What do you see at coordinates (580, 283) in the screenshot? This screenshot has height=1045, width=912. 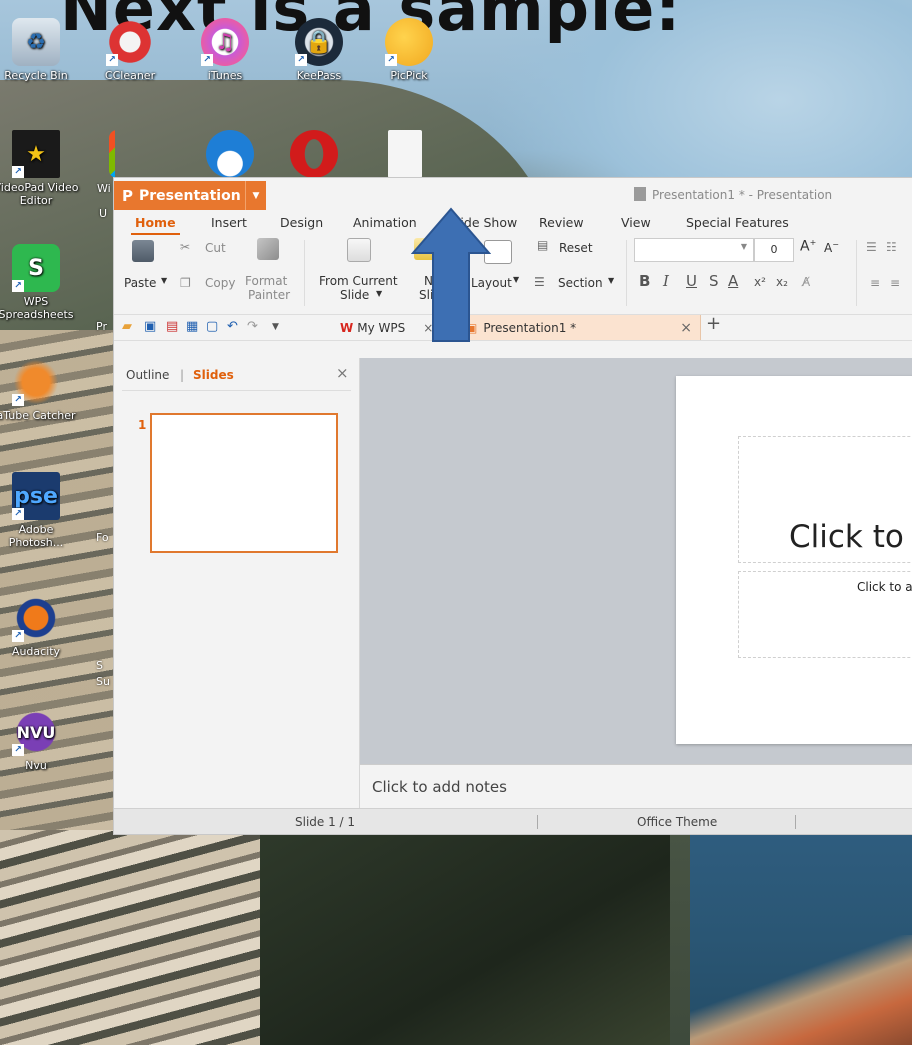 I see `section-button: Section` at bounding box center [580, 283].